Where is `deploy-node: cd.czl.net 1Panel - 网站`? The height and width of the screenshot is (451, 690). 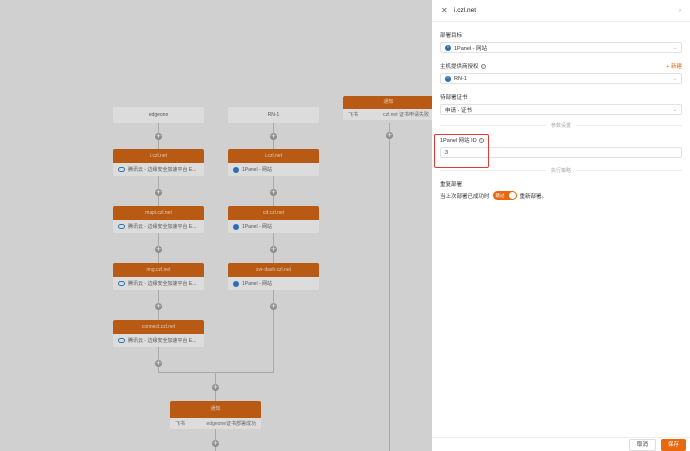 deploy-node: cd.czl.net 1Panel - 网站 is located at coordinates (273, 219).